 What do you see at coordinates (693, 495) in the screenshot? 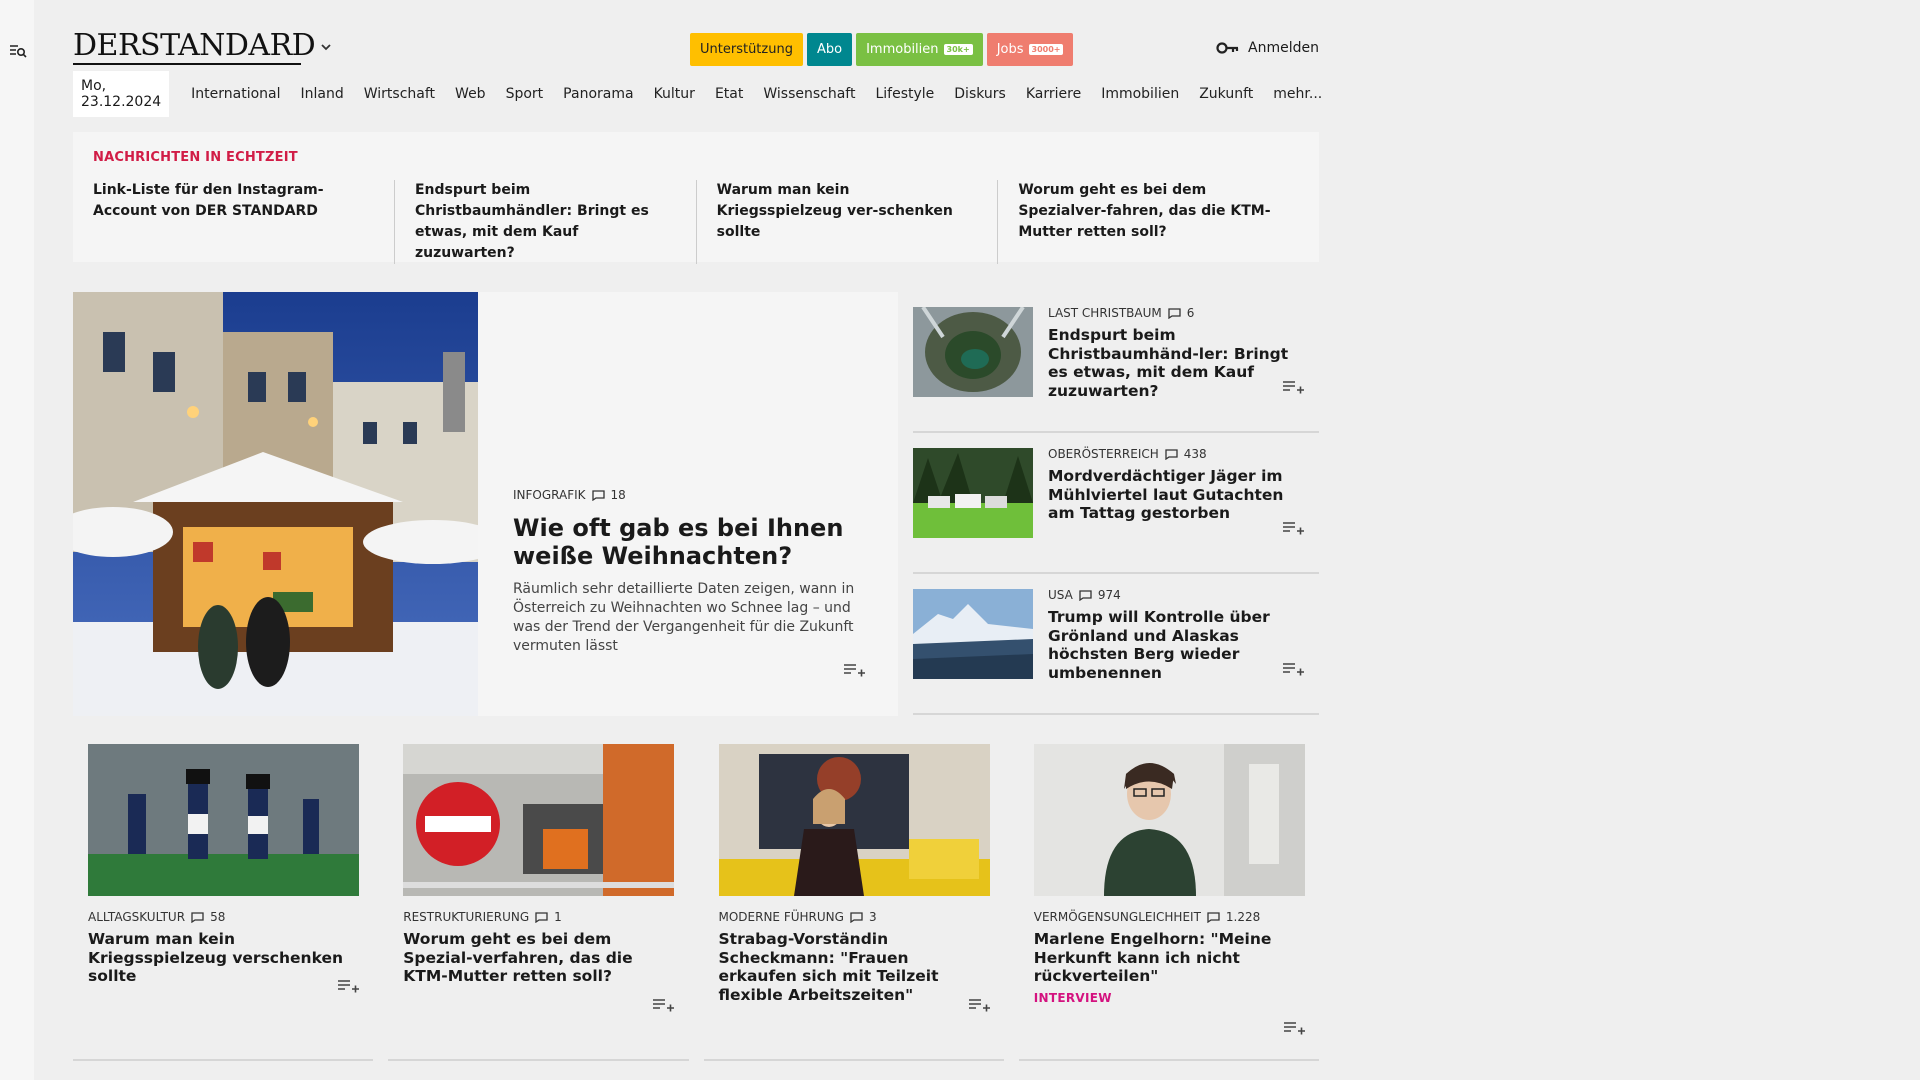
I see `hero-kicker: INFOGRAFIK 18` at bounding box center [693, 495].